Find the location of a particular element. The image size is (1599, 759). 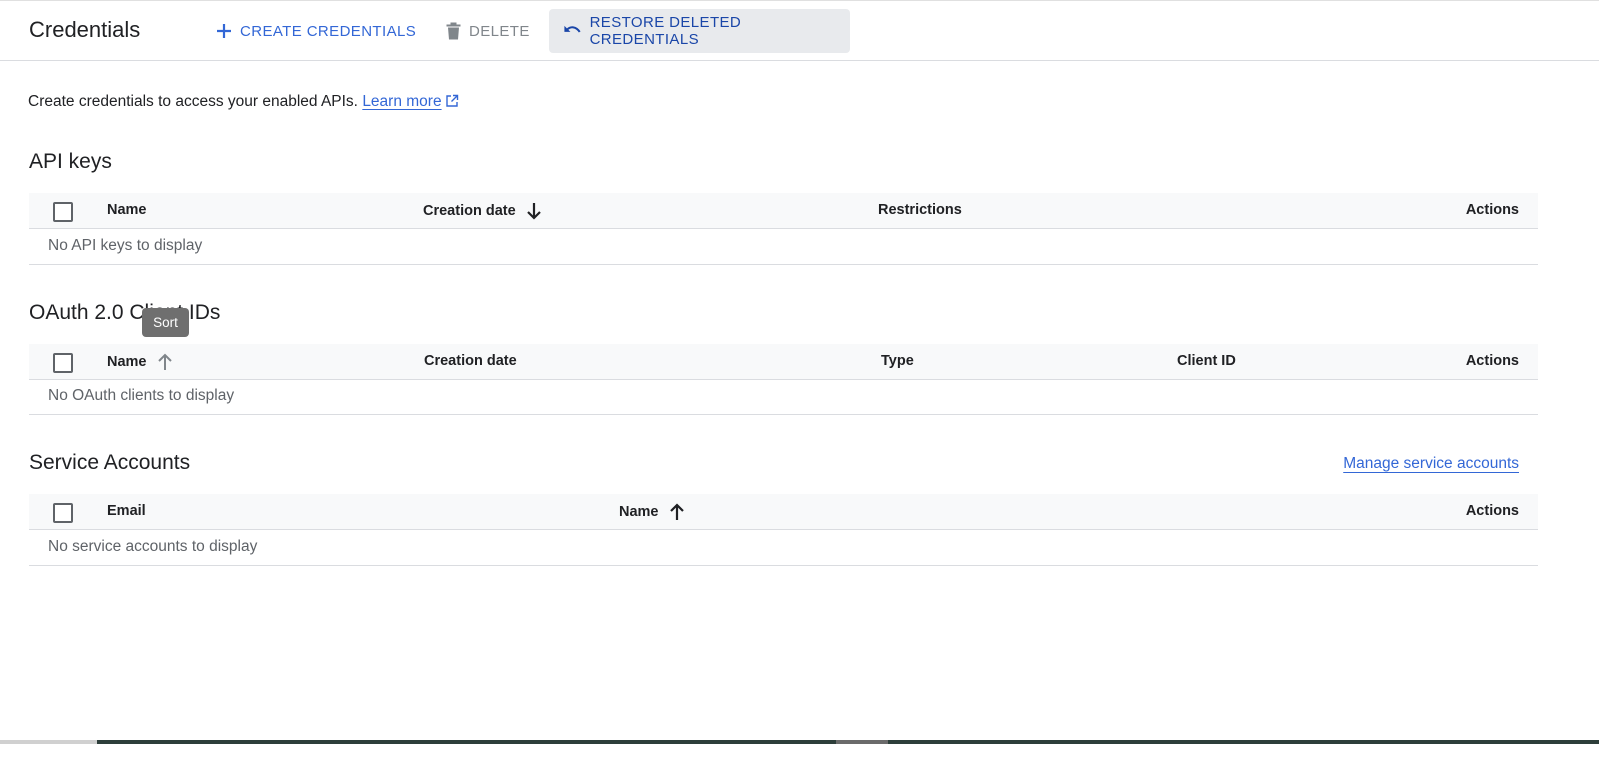

learn-more-link: Learn more is located at coordinates (401, 101).